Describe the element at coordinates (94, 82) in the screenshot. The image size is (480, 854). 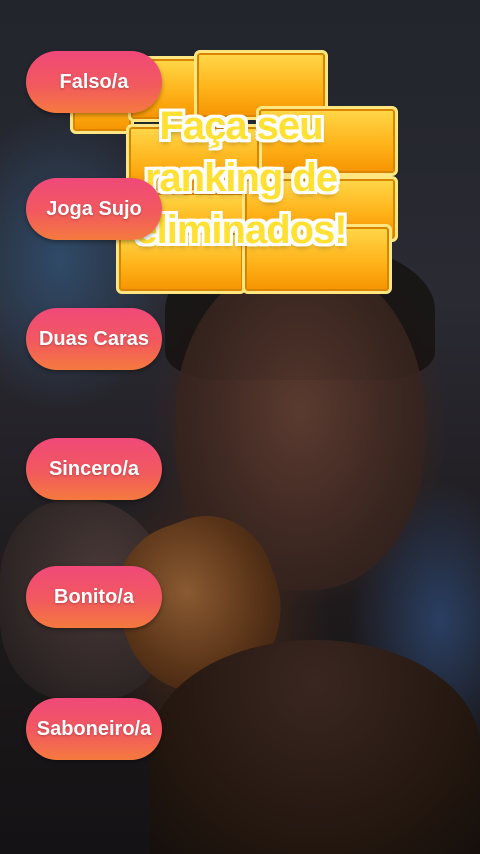
I see `option-falso: Falso/a` at that location.